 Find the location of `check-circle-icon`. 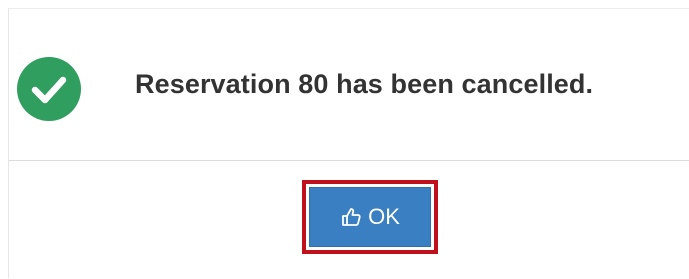

check-circle-icon is located at coordinates (49, 89).